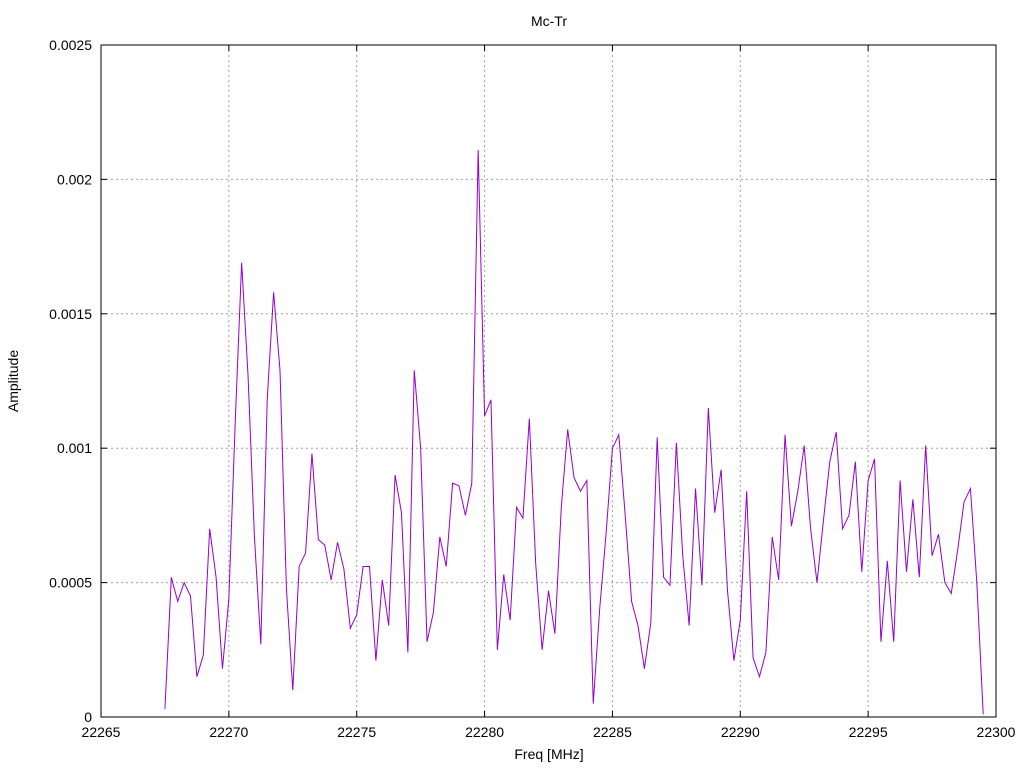  I want to click on x-tick-label: 22275, so click(356, 732).